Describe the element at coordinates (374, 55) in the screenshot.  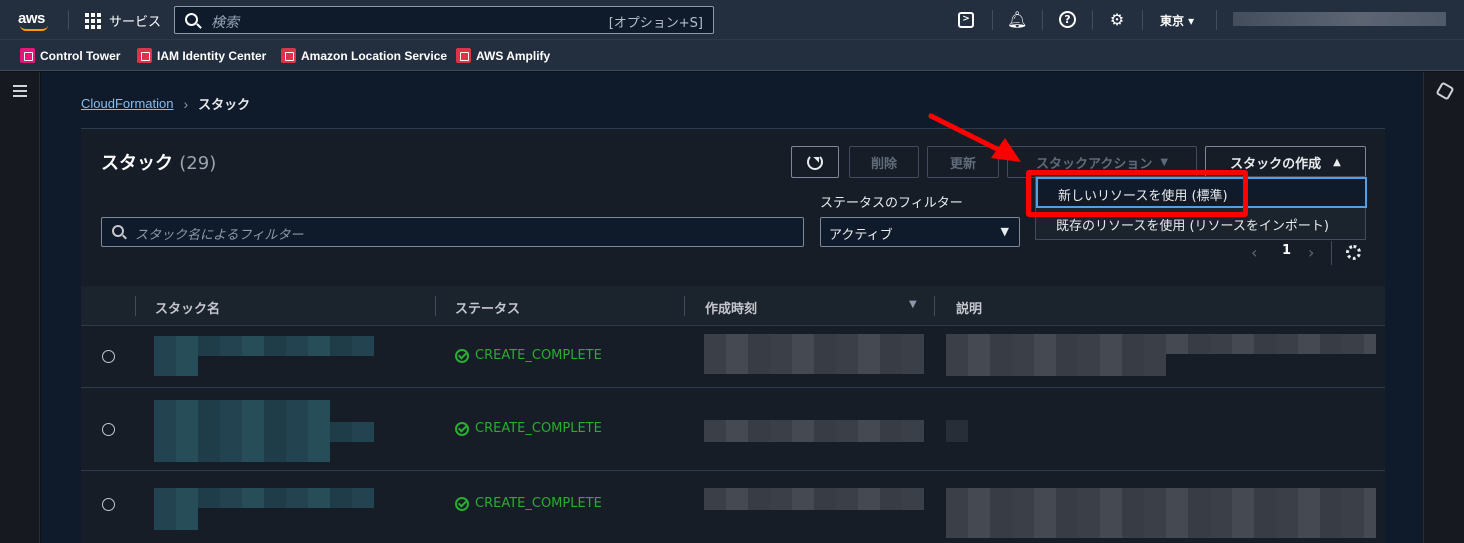
I see `favorite-label: Amazon Location Service` at that location.